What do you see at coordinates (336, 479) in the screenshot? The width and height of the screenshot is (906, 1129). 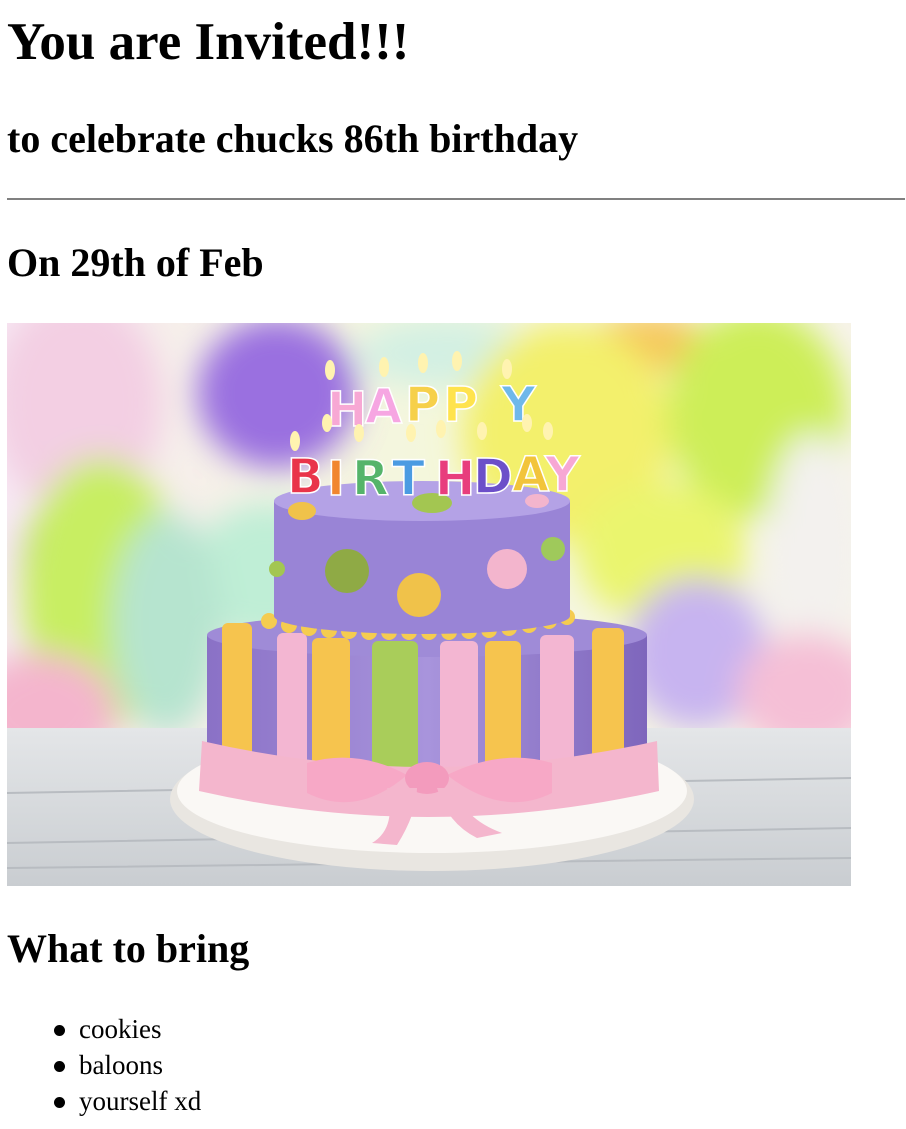 I see `svg-text: I` at bounding box center [336, 479].